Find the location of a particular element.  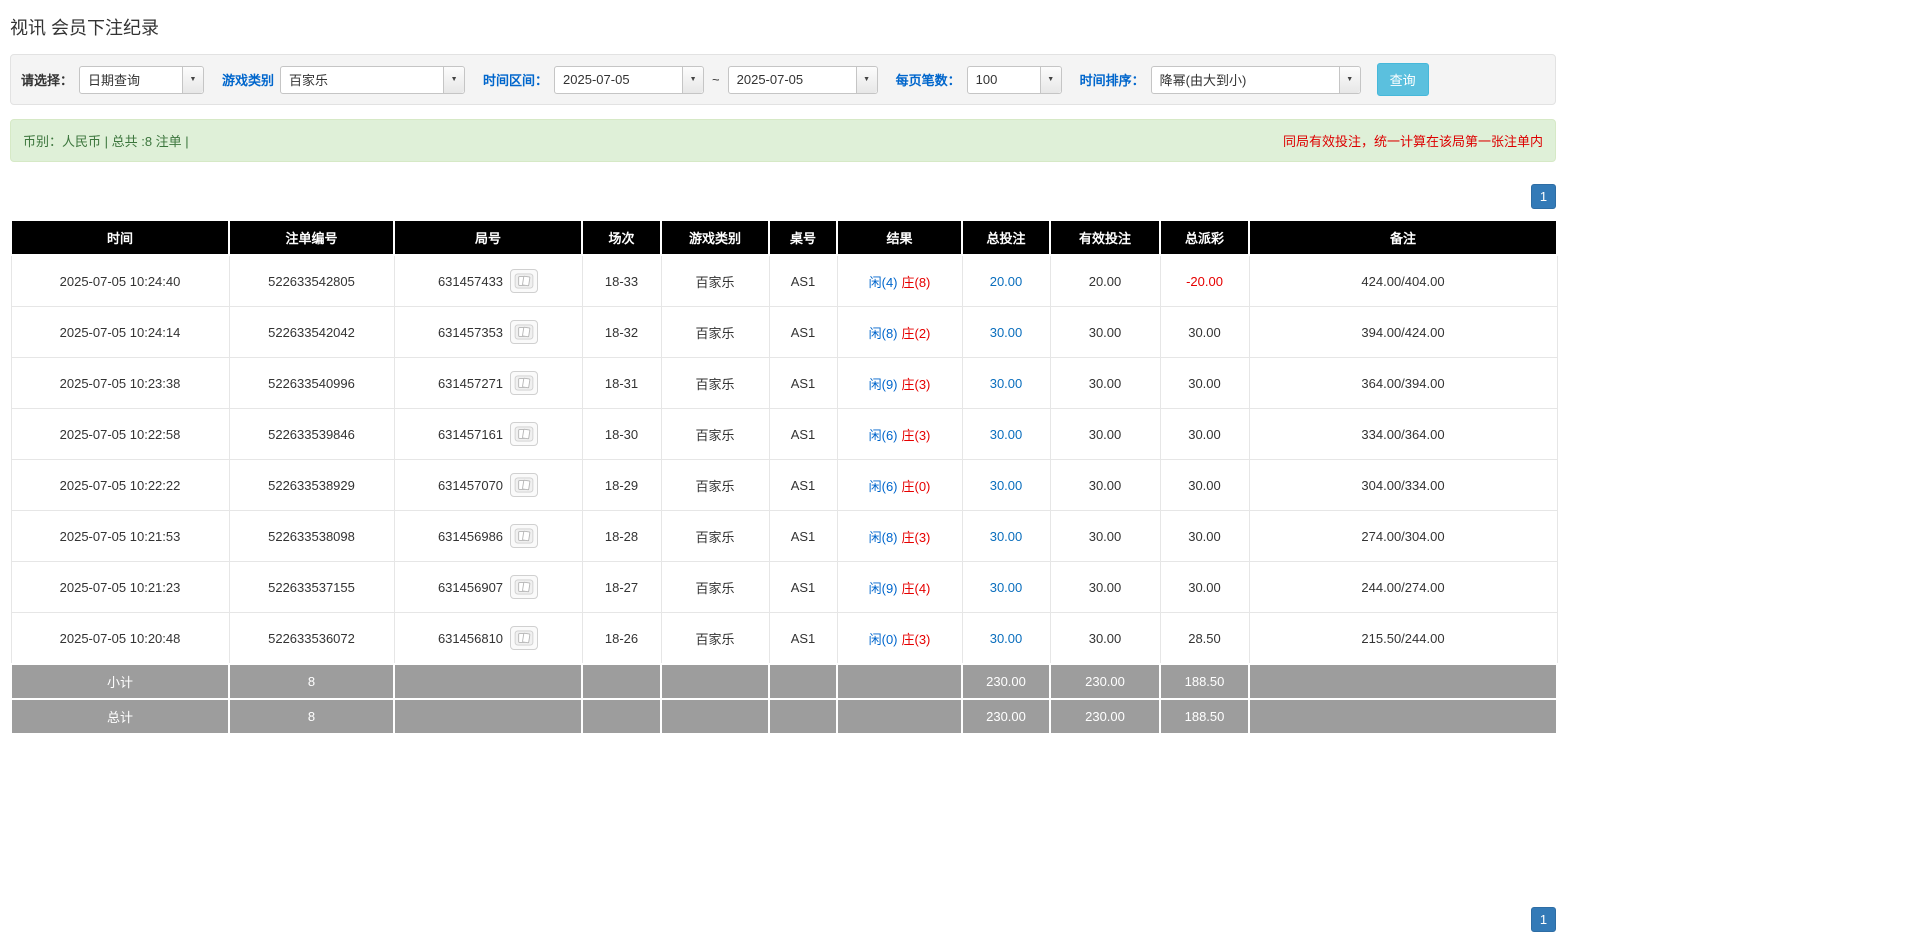

summary-bar: 币别：人民币 | 总共 :8 注单 | 同局有效投注，统一计算在该局第一张注单内 is located at coordinates (783, 140).